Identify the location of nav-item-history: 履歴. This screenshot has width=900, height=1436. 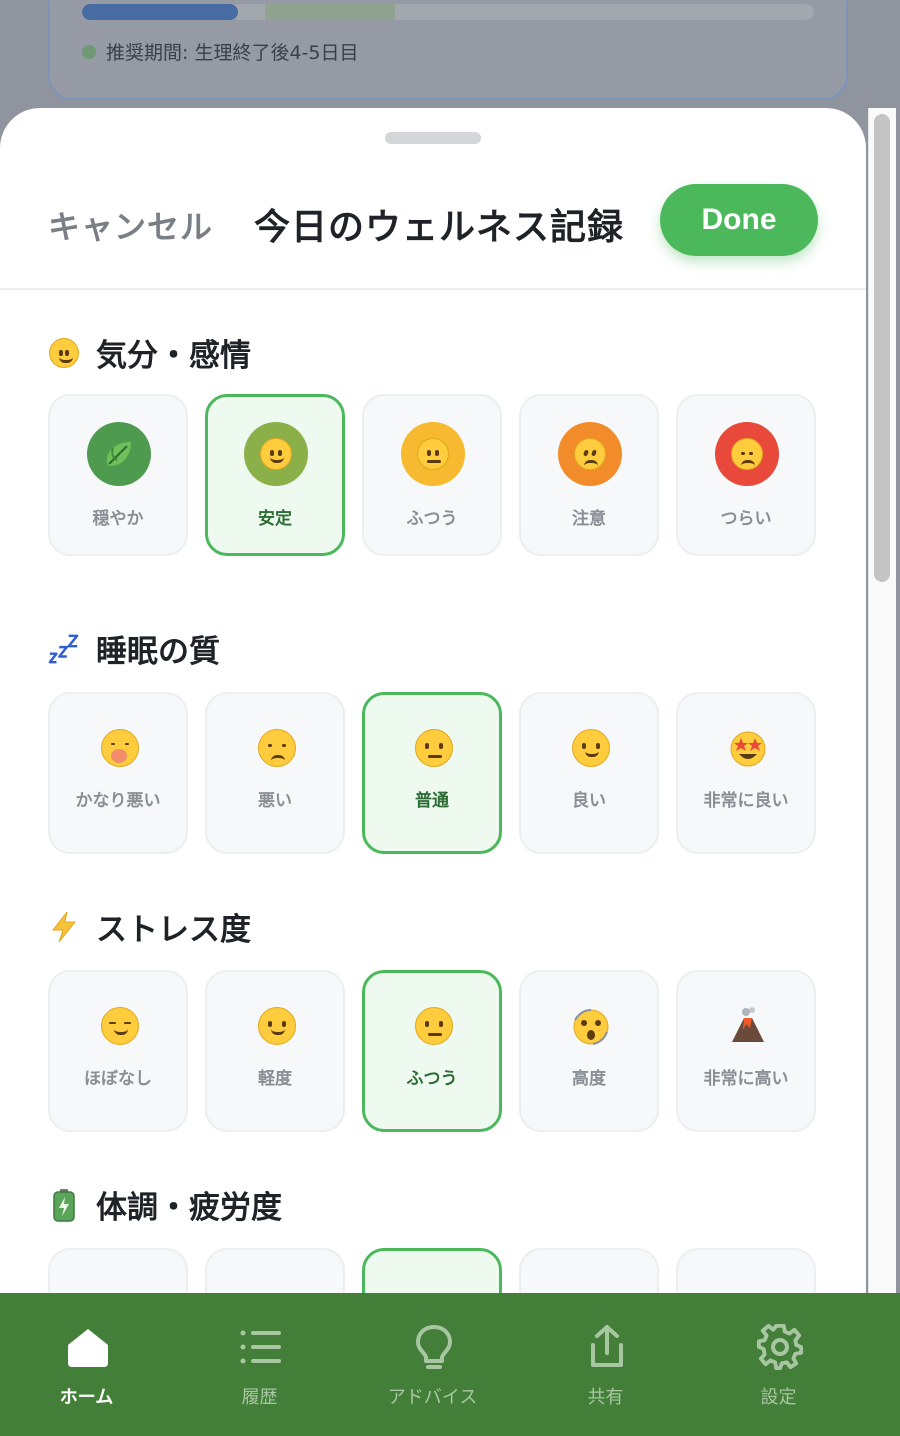
(259, 1364).